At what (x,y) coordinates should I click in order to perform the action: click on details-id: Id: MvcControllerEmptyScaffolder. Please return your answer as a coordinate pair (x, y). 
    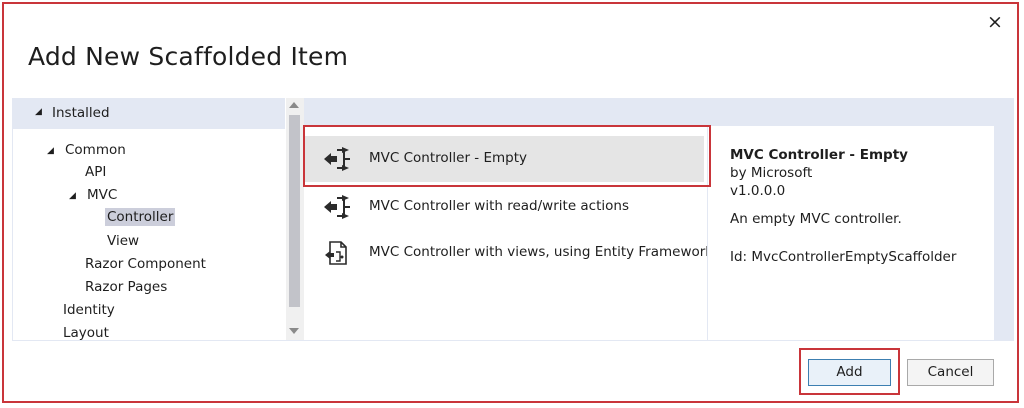
    Looking at the image, I should click on (843, 257).